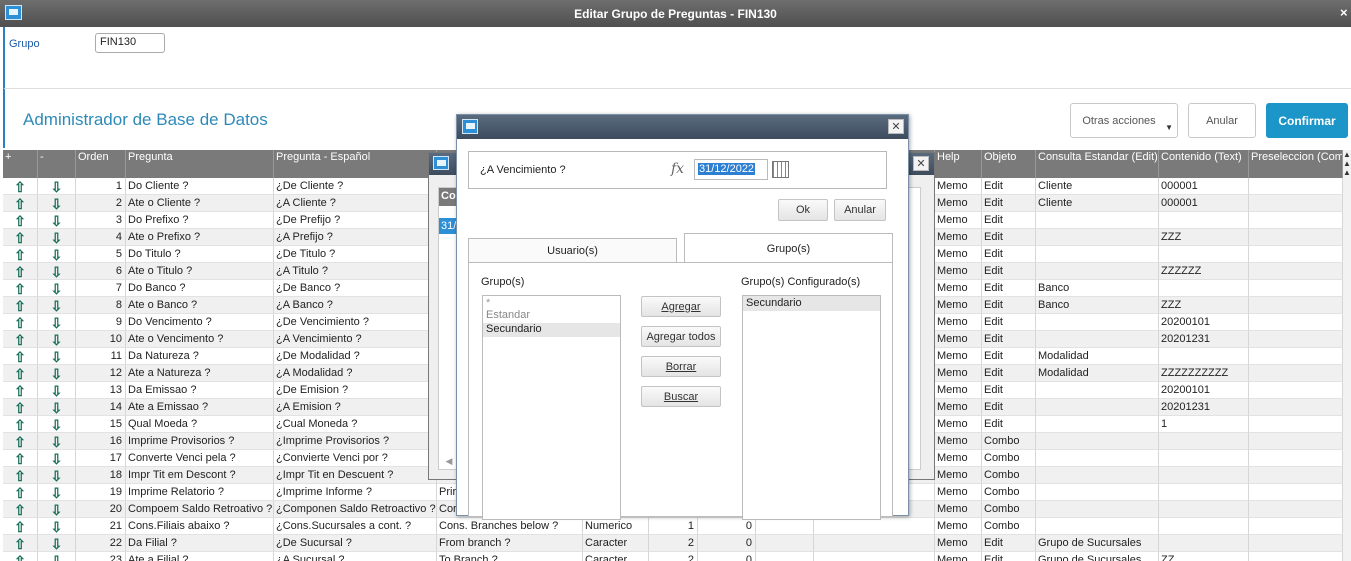 This screenshot has width=1351, height=561. What do you see at coordinates (1347, 163) in the screenshot?
I see `scroll-arrows-icon: ▲ ▲ ▲` at bounding box center [1347, 163].